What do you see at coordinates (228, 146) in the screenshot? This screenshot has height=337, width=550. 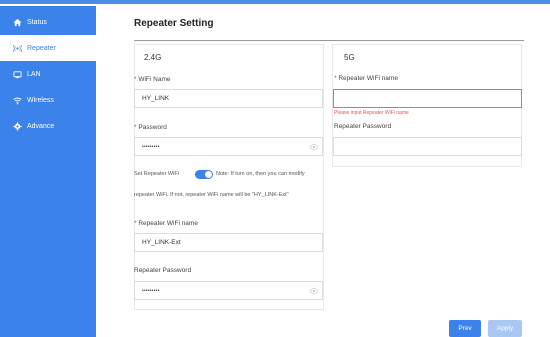 I see `password-input: •••••••••` at bounding box center [228, 146].